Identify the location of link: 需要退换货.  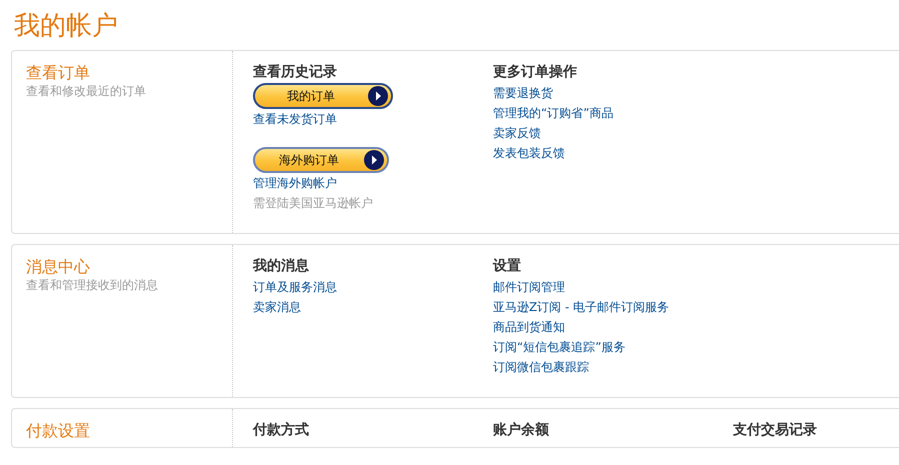
(523, 93).